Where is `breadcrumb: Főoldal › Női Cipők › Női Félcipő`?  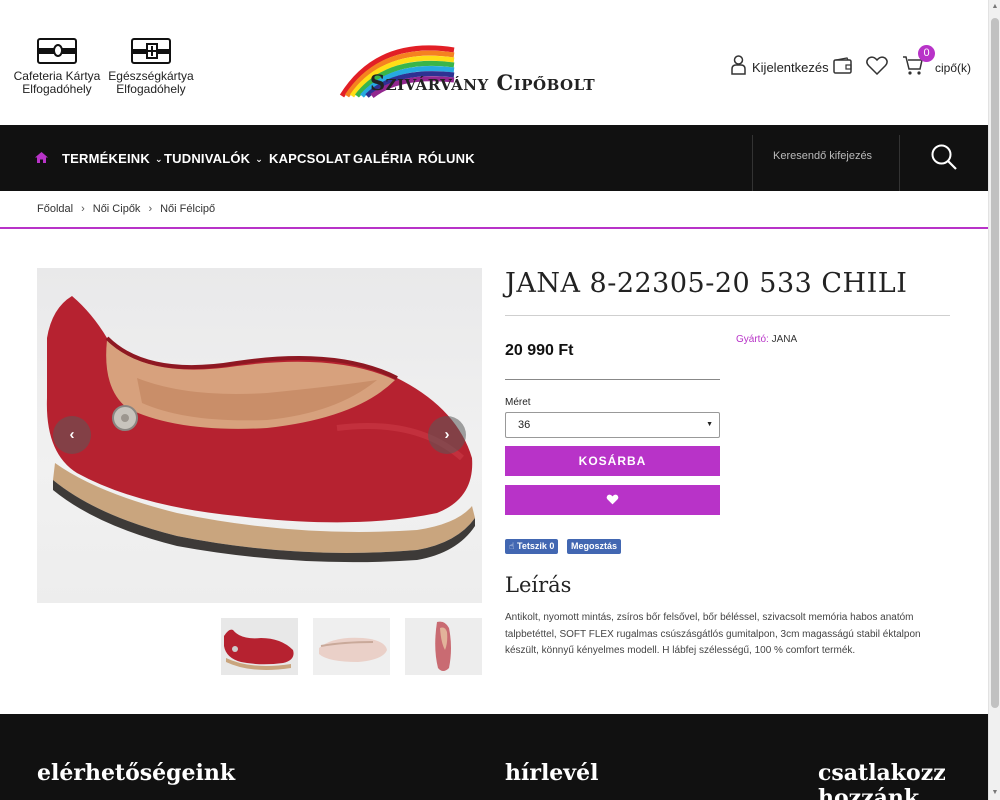 breadcrumb: Főoldal › Női Cipők › Női Félcipő is located at coordinates (126, 209).